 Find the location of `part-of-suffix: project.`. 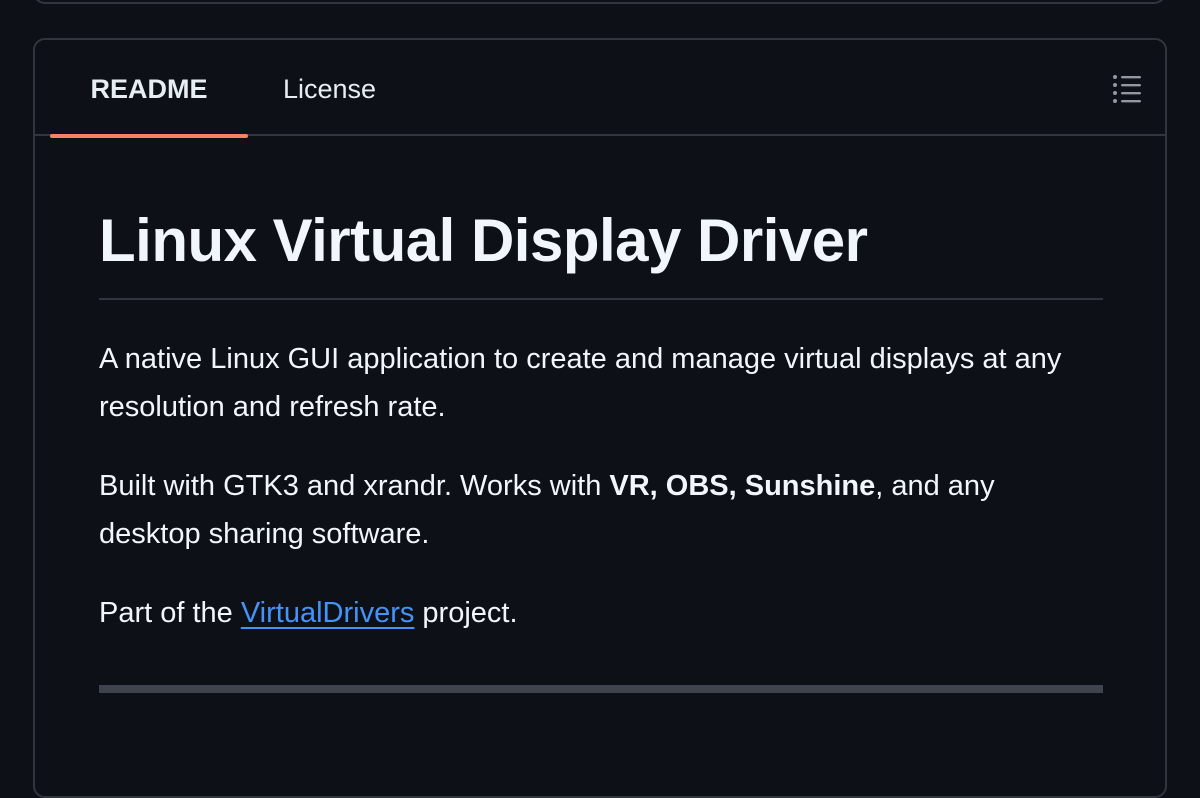

part-of-suffix: project. is located at coordinates (466, 613).